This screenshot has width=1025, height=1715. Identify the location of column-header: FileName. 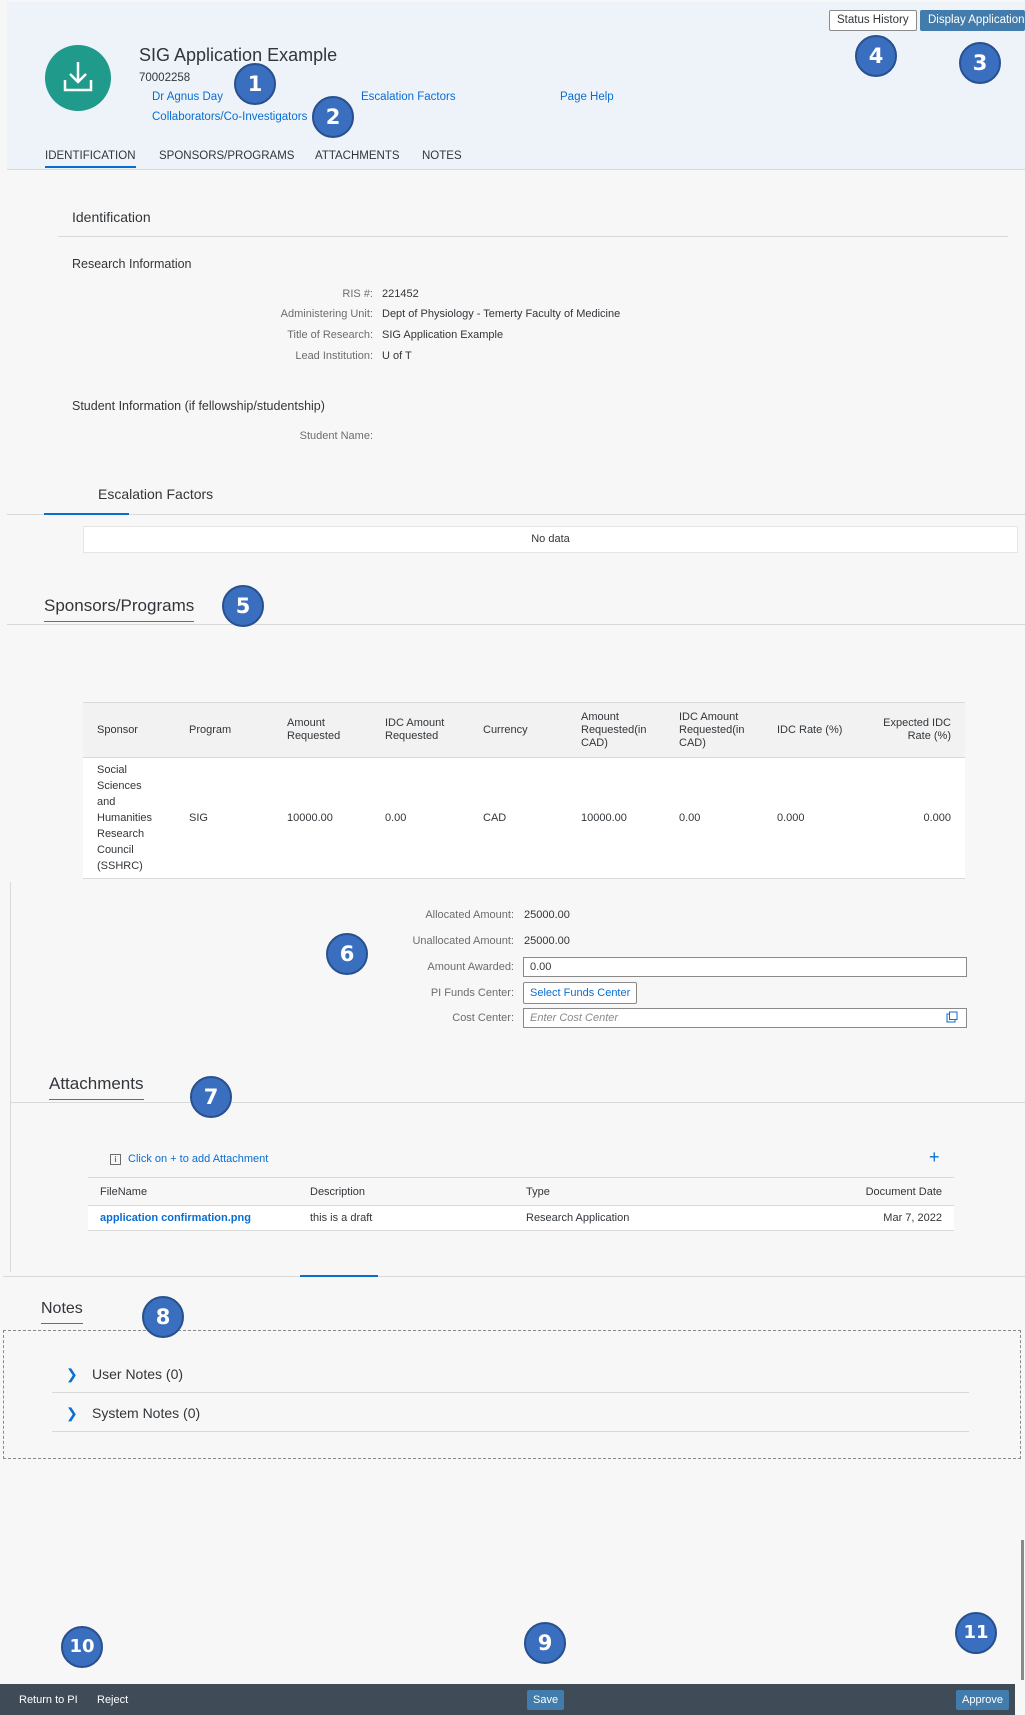
(193, 1191).